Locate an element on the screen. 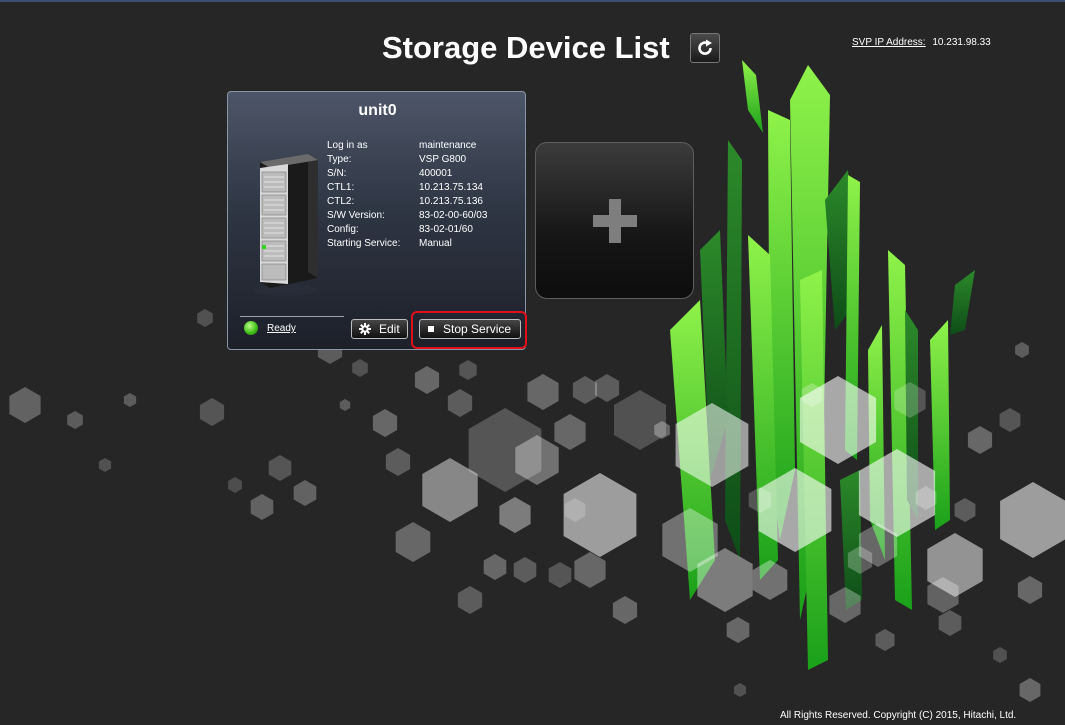  svp-address: SVP IP Address: 10.231.98.33 is located at coordinates (921, 42).